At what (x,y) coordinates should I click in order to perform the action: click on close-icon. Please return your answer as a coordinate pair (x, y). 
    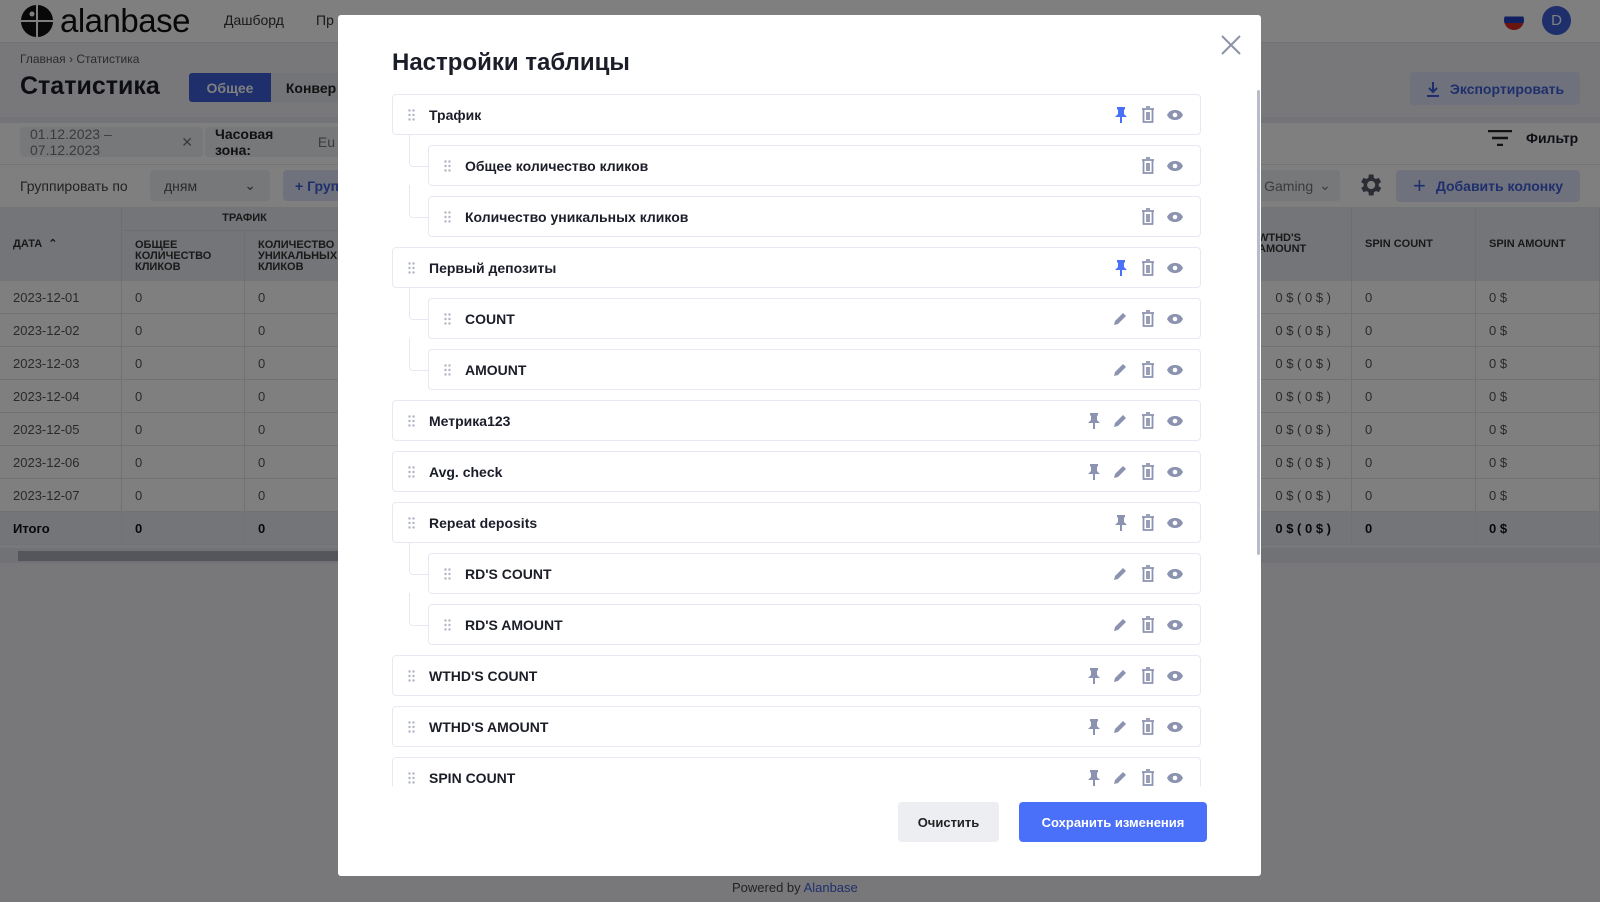
    Looking at the image, I should click on (1231, 45).